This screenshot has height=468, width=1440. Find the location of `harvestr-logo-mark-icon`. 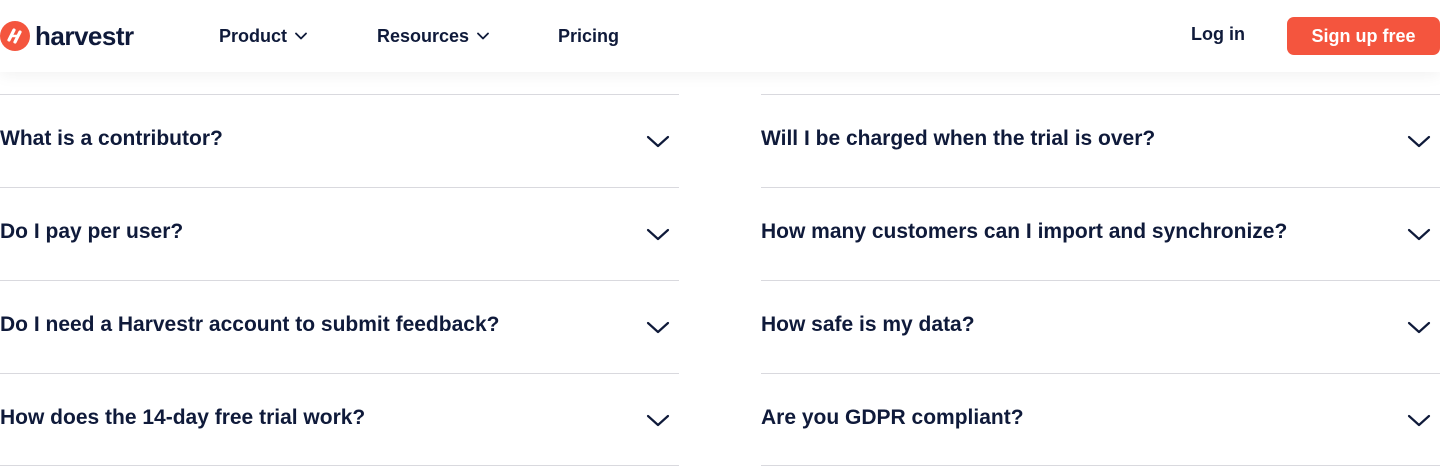

harvestr-logo-mark-icon is located at coordinates (15, 36).